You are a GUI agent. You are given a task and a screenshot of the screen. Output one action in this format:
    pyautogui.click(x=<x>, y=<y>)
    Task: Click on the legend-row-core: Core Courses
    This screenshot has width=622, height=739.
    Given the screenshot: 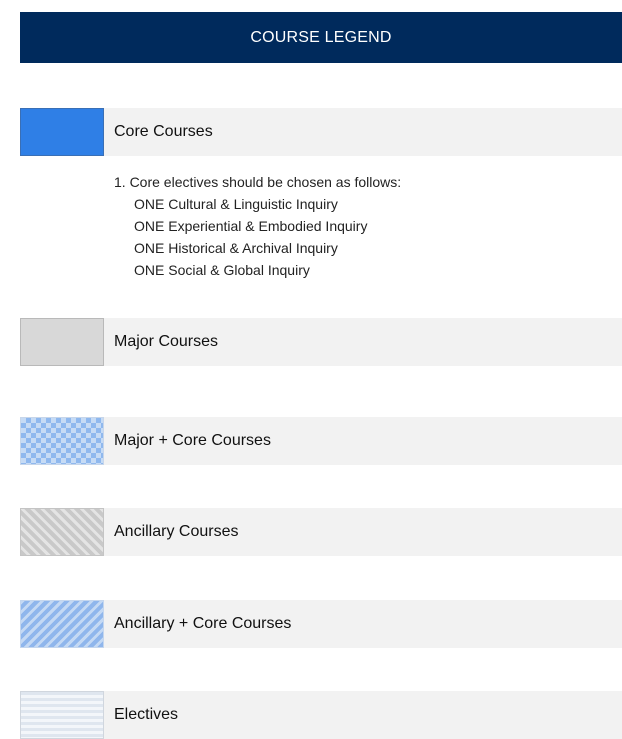 What is the action you would take?
    pyautogui.click(x=321, y=132)
    